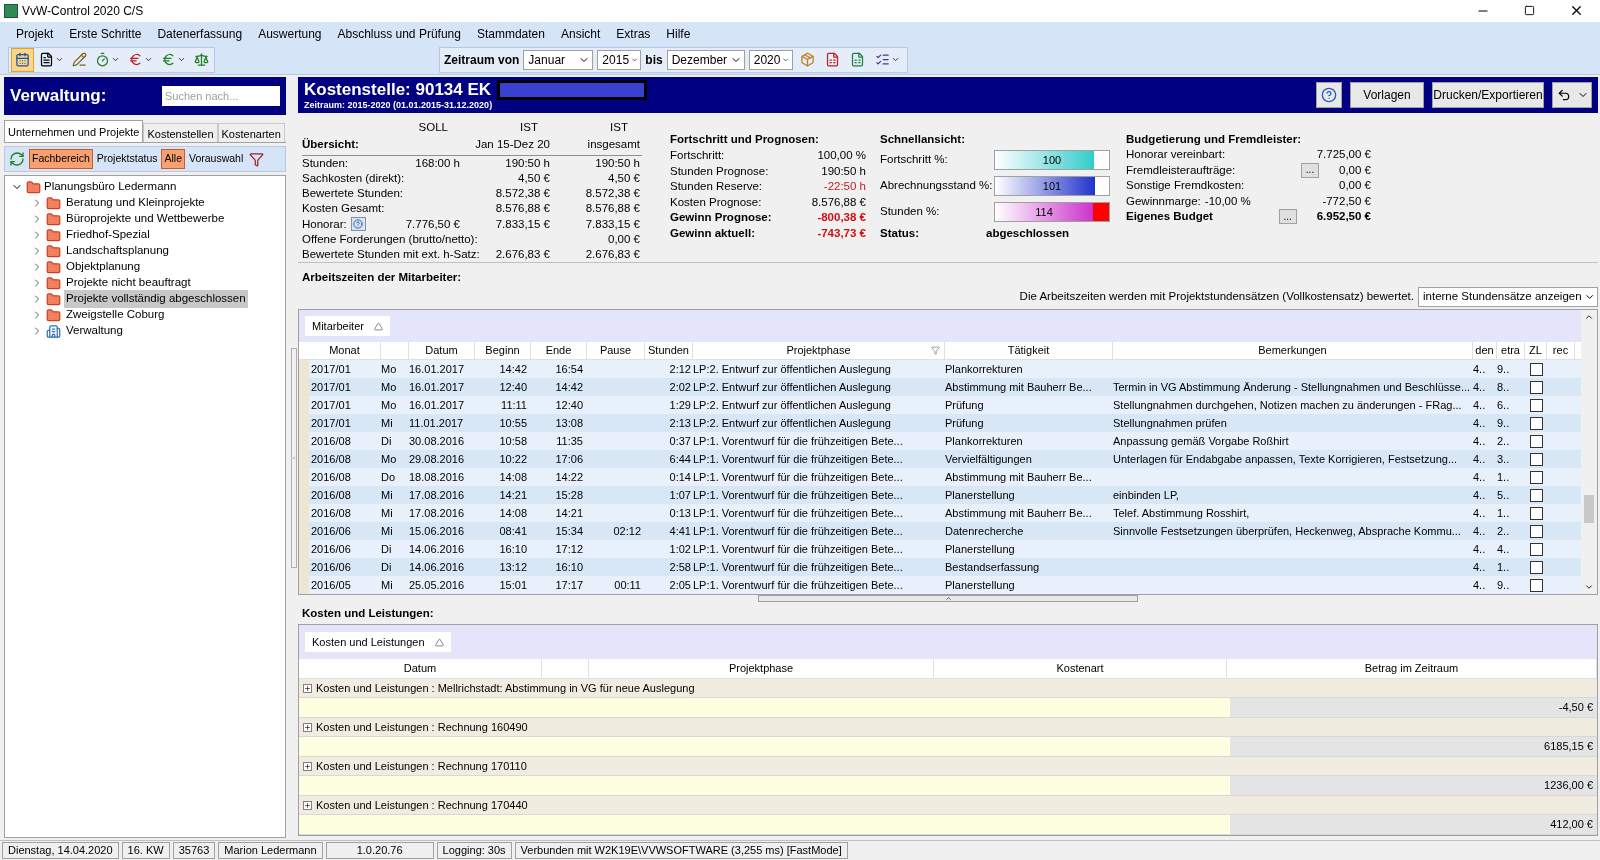  Describe the element at coordinates (616, 351) in the screenshot. I see `column-header: Pause` at that location.